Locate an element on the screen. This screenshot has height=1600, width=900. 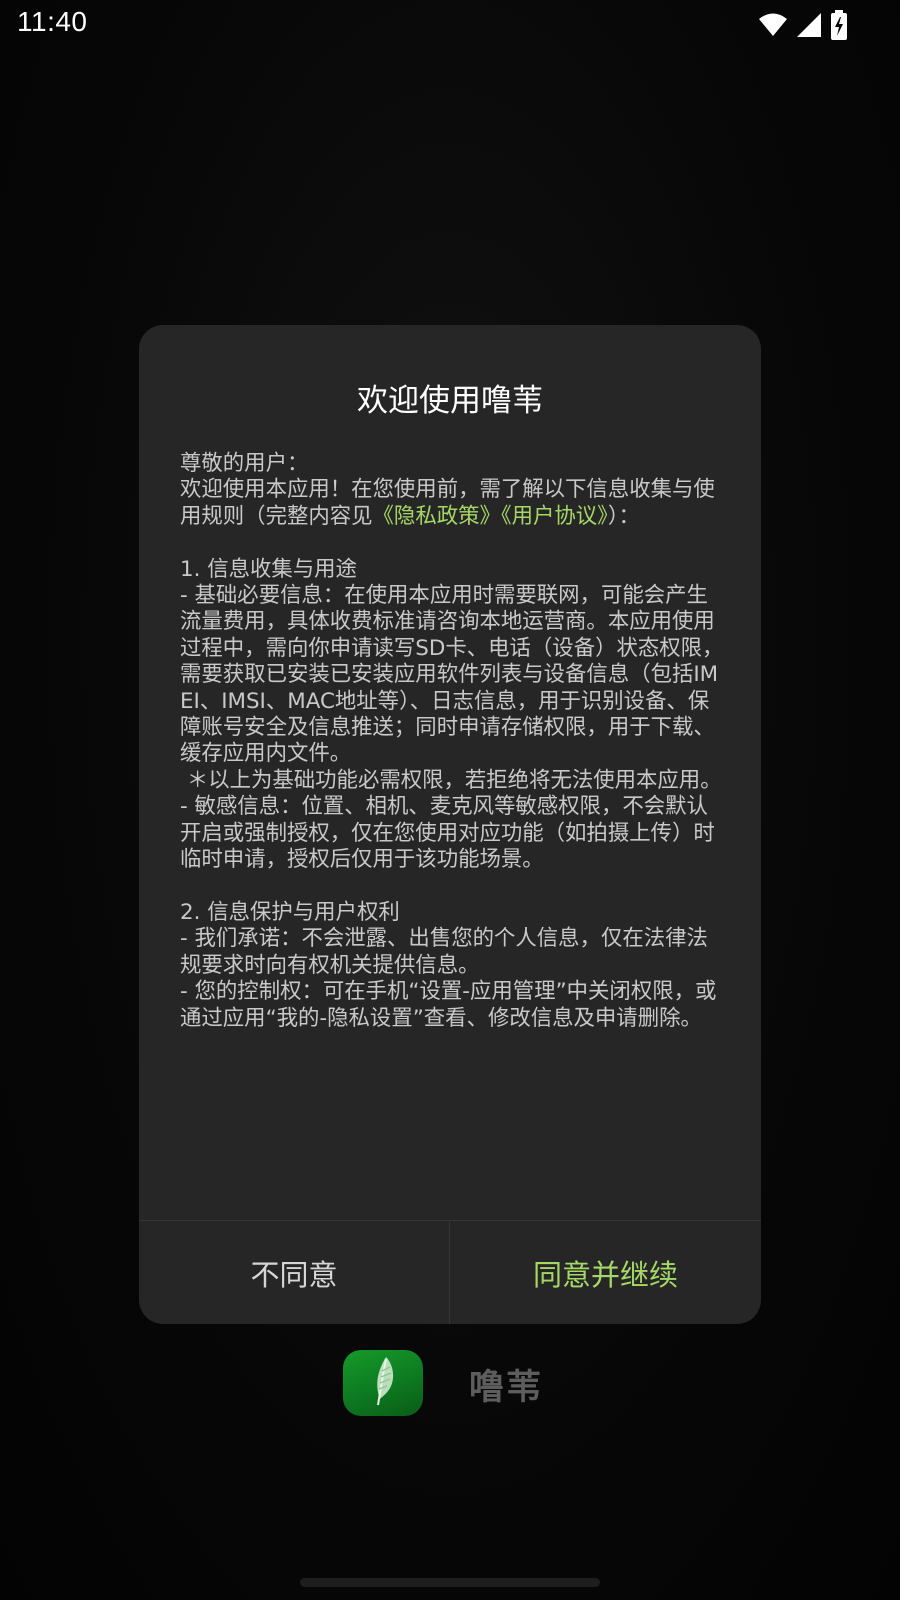
app-logo is located at coordinates (383, 1383).